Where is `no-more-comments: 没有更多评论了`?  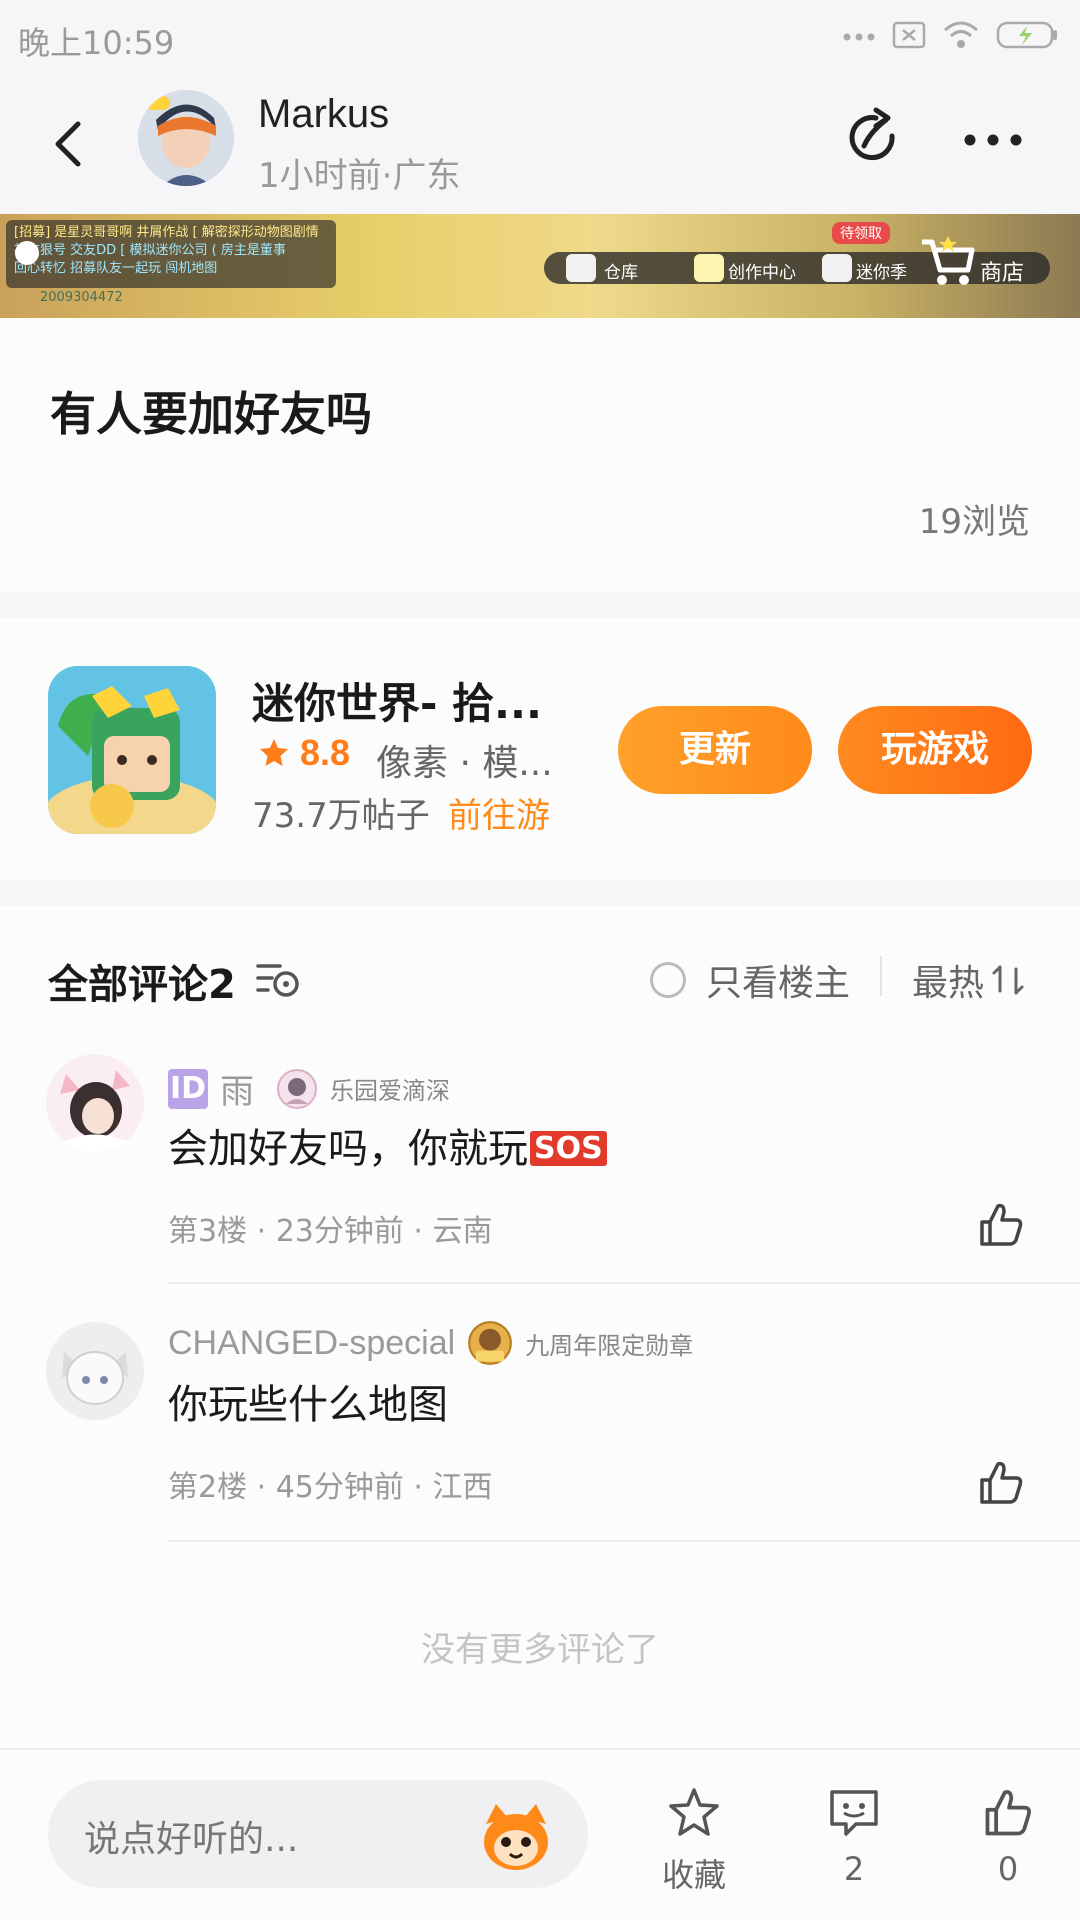
no-more-comments: 没有更多评论了 is located at coordinates (540, 1650).